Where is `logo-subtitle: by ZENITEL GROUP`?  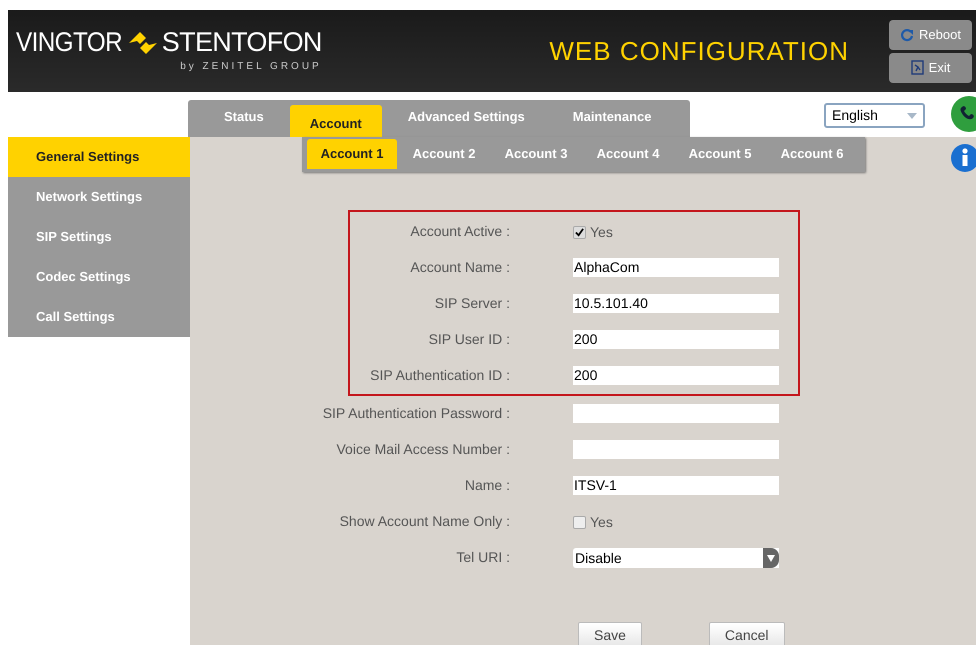
logo-subtitle: by ZENITEL GROUP is located at coordinates (251, 67).